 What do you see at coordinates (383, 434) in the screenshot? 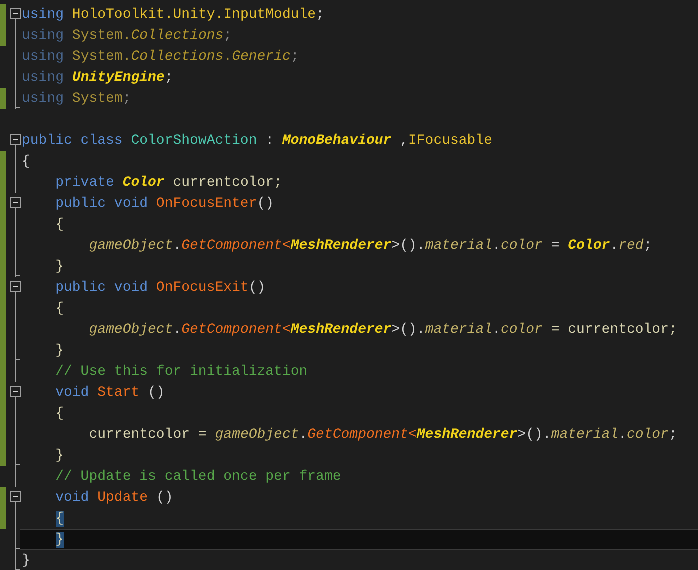
I see `code-line: currentcolor = gameObject.GetComponent<MeshRenderer>().material.color;` at bounding box center [383, 434].